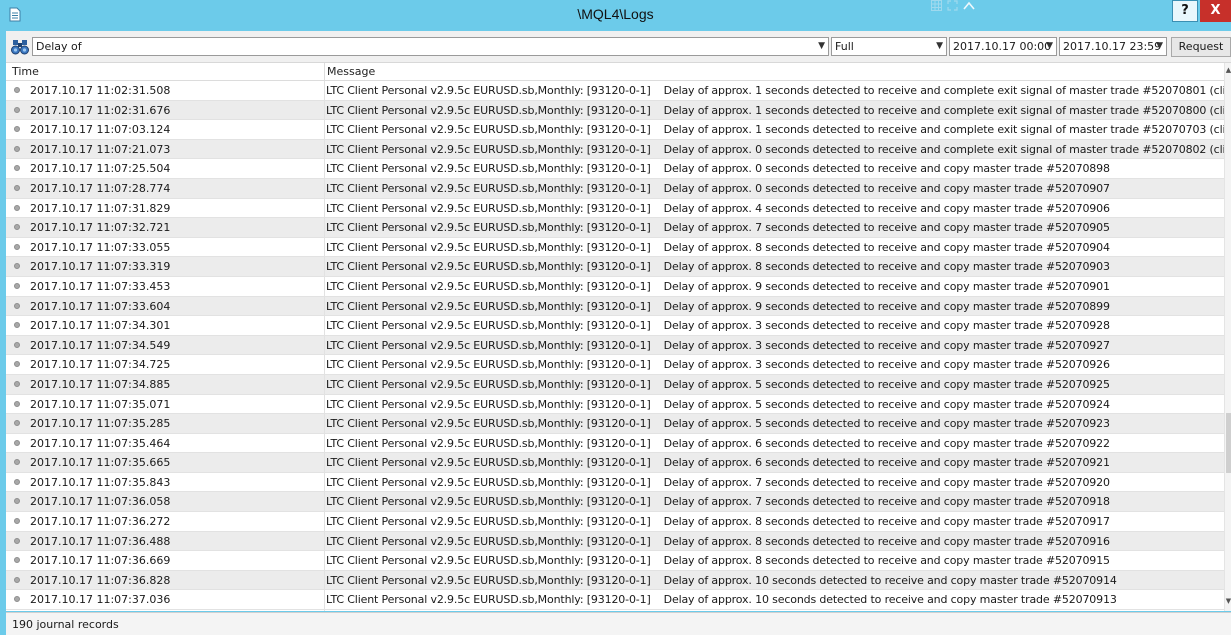  What do you see at coordinates (100, 130) in the screenshot?
I see `row-time: 2017.10.17 11:07:03.124` at bounding box center [100, 130].